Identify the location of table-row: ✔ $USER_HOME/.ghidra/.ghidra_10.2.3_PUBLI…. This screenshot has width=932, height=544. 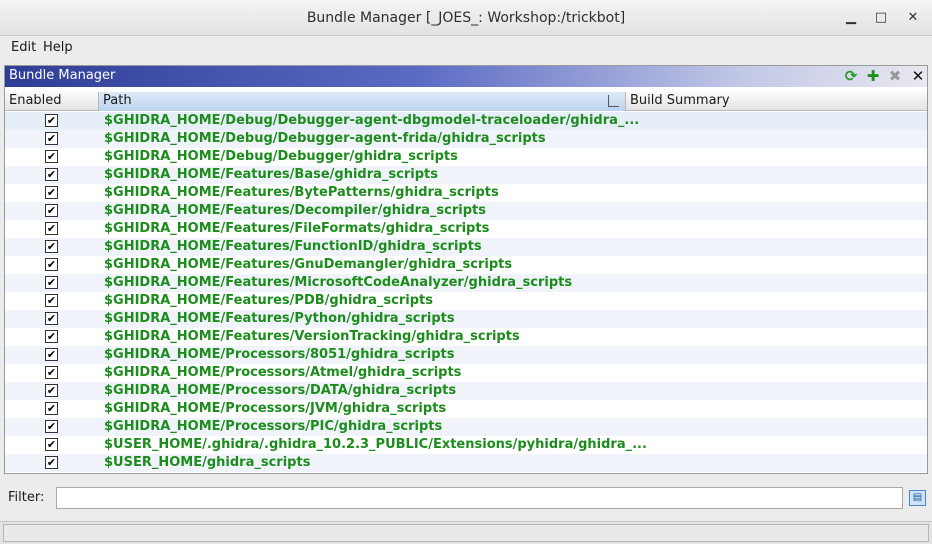
(466, 445).